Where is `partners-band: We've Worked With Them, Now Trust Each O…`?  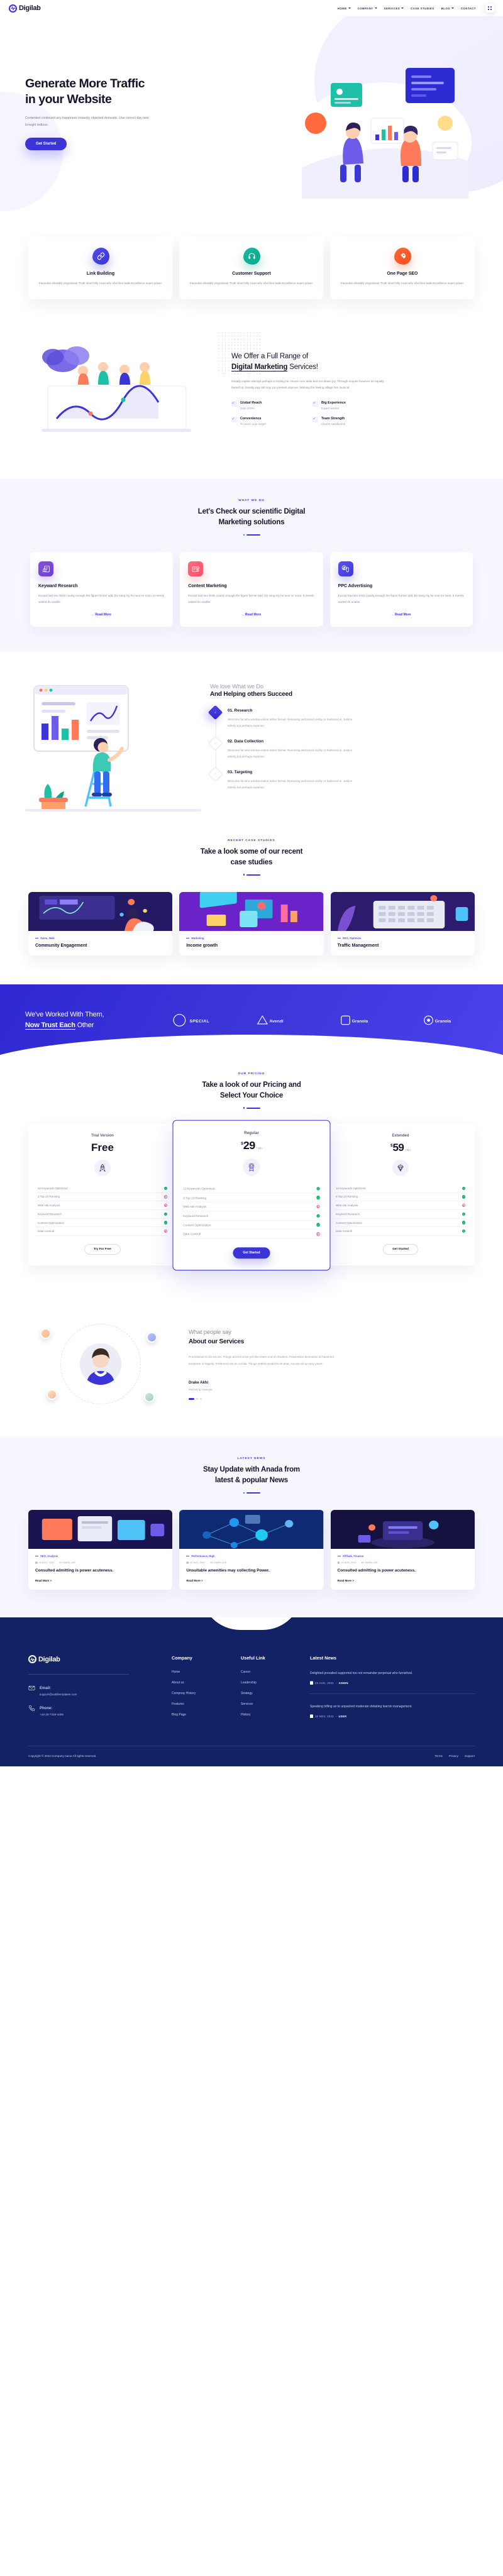
partners-band: We've Worked With Them, Now Trust Each O… is located at coordinates (251, 1025).